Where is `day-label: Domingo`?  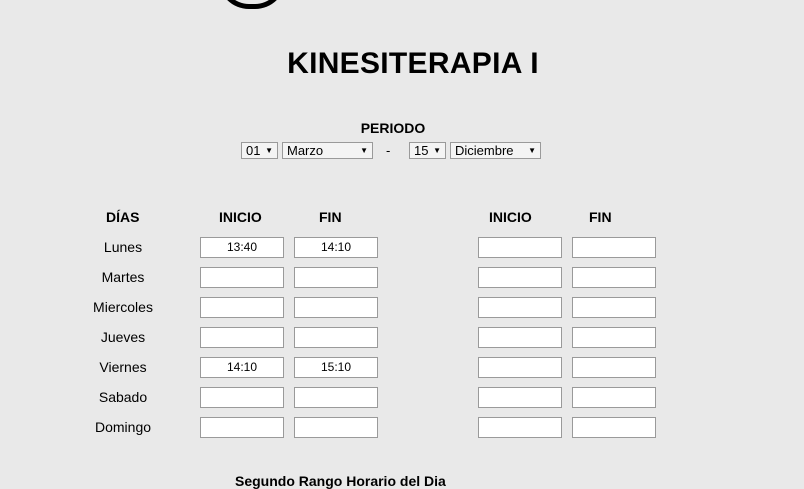 day-label: Domingo is located at coordinates (123, 427).